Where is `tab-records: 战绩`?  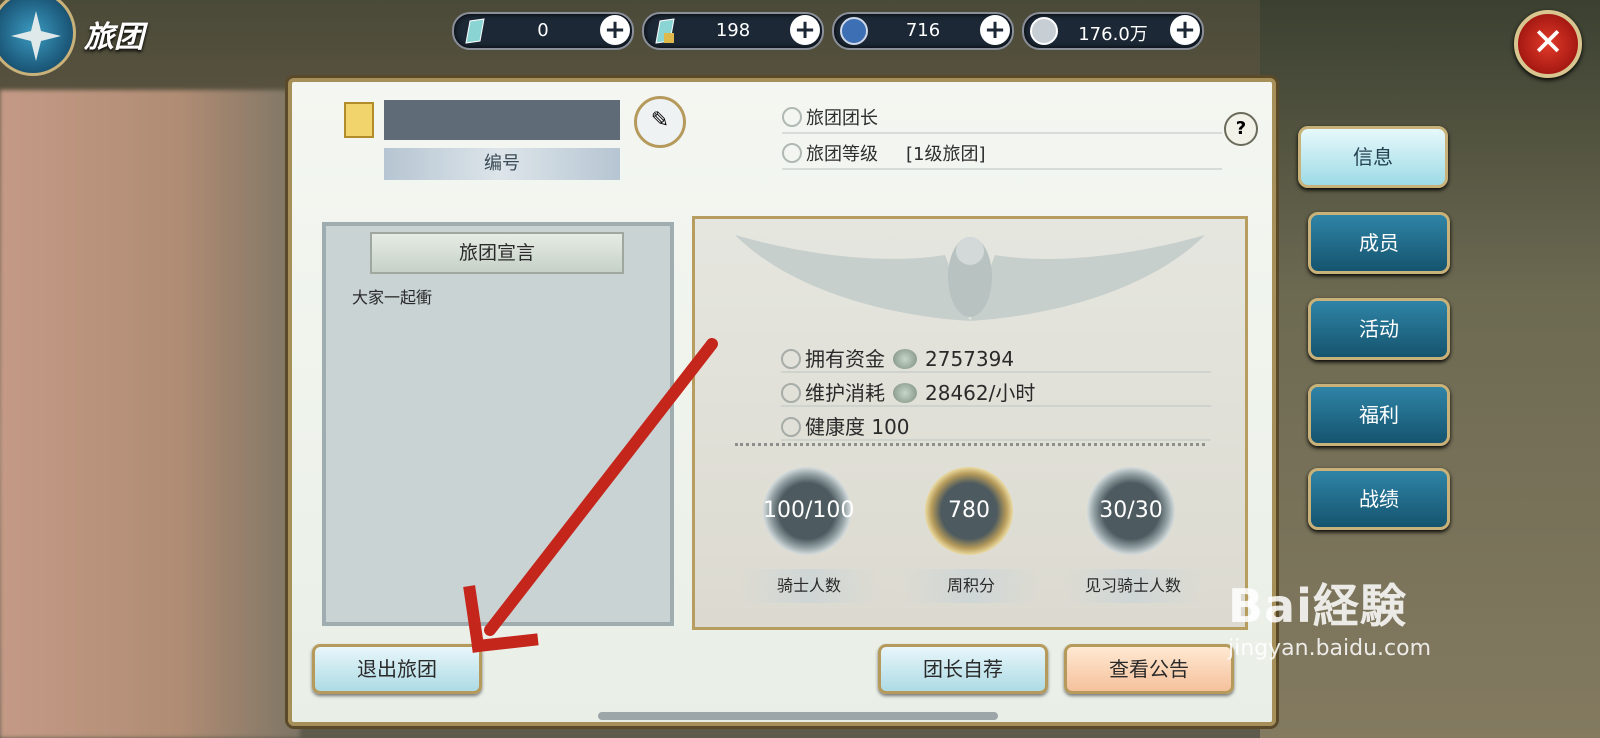 tab-records: 战绩 is located at coordinates (1379, 499).